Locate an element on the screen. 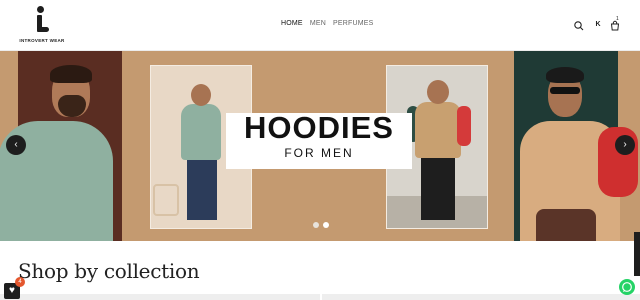  hero-headline: HOODIES FOR MEN is located at coordinates (319, 139).